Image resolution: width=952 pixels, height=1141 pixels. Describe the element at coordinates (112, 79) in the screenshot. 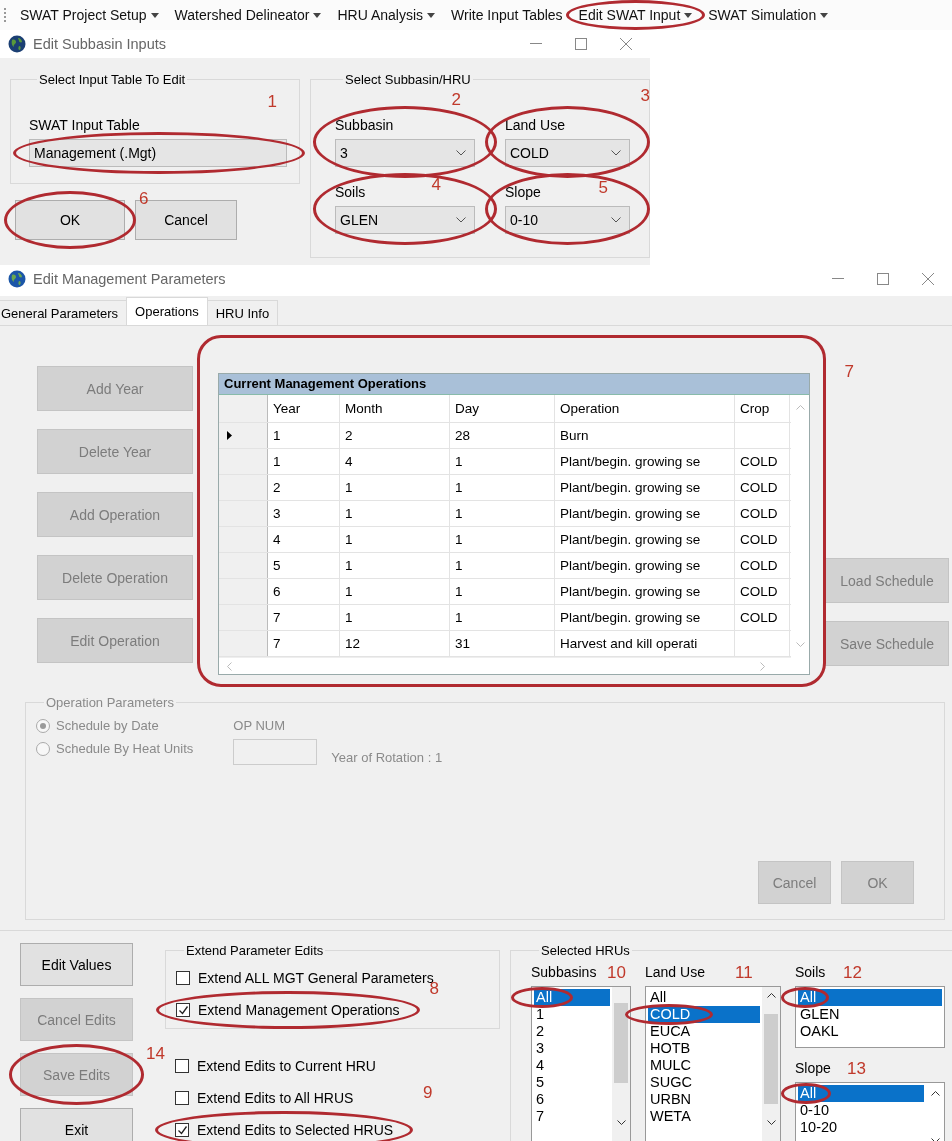

I see `group-title: Select Input Table To Edit` at that location.